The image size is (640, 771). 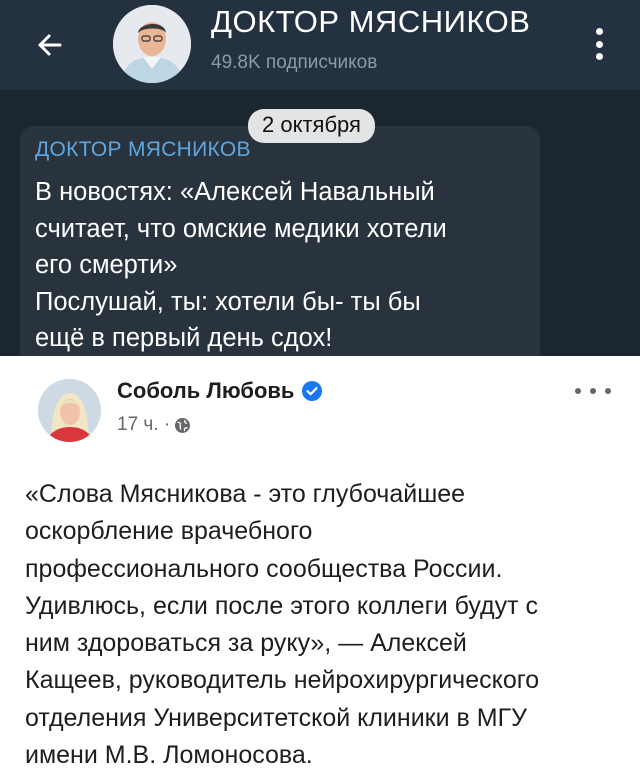 What do you see at coordinates (246, 643) in the screenshot?
I see `post-line: ним здороваться за руку», — Алексей` at bounding box center [246, 643].